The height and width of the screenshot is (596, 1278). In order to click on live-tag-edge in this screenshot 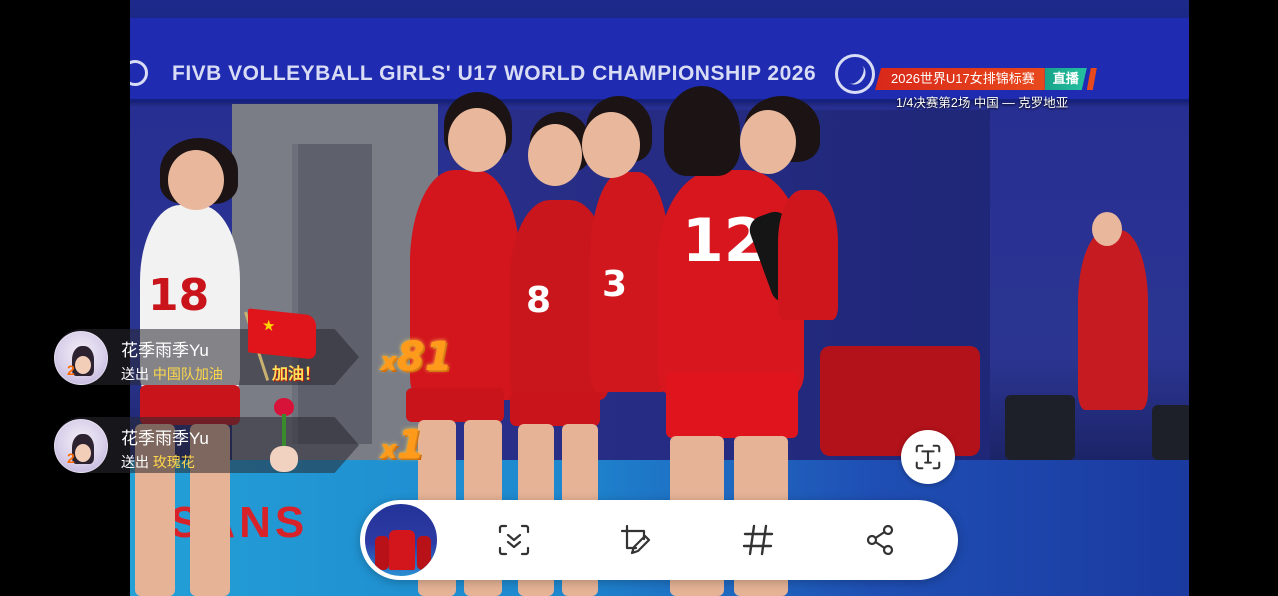, I will do `click(1091, 79)`.